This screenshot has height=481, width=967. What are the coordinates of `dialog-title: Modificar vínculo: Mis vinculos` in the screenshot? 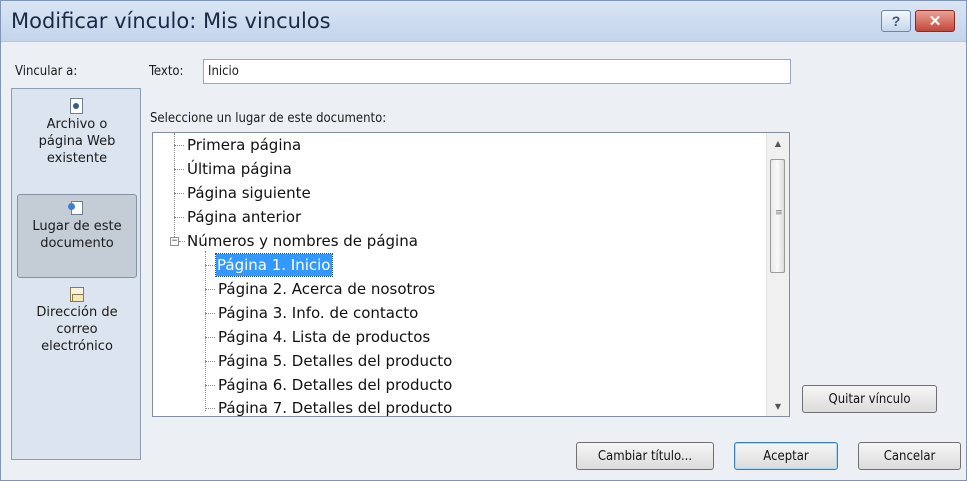 It's located at (171, 21).